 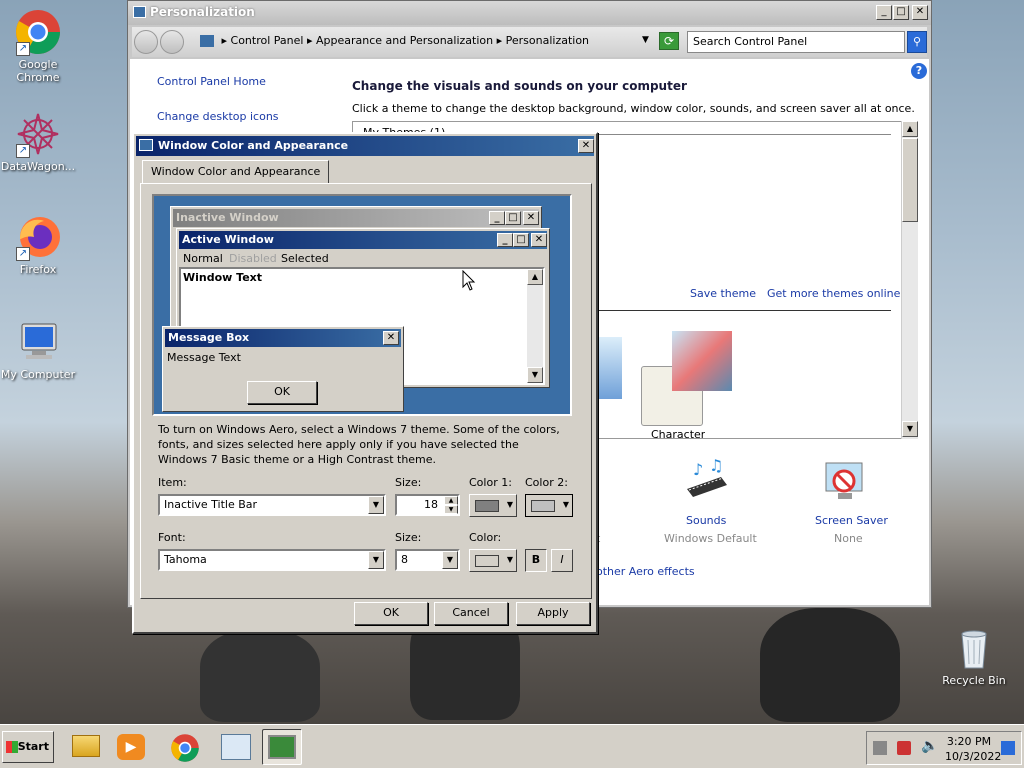 What do you see at coordinates (451, 500) in the screenshot?
I see `spin-up-icon: ▲` at bounding box center [451, 500].